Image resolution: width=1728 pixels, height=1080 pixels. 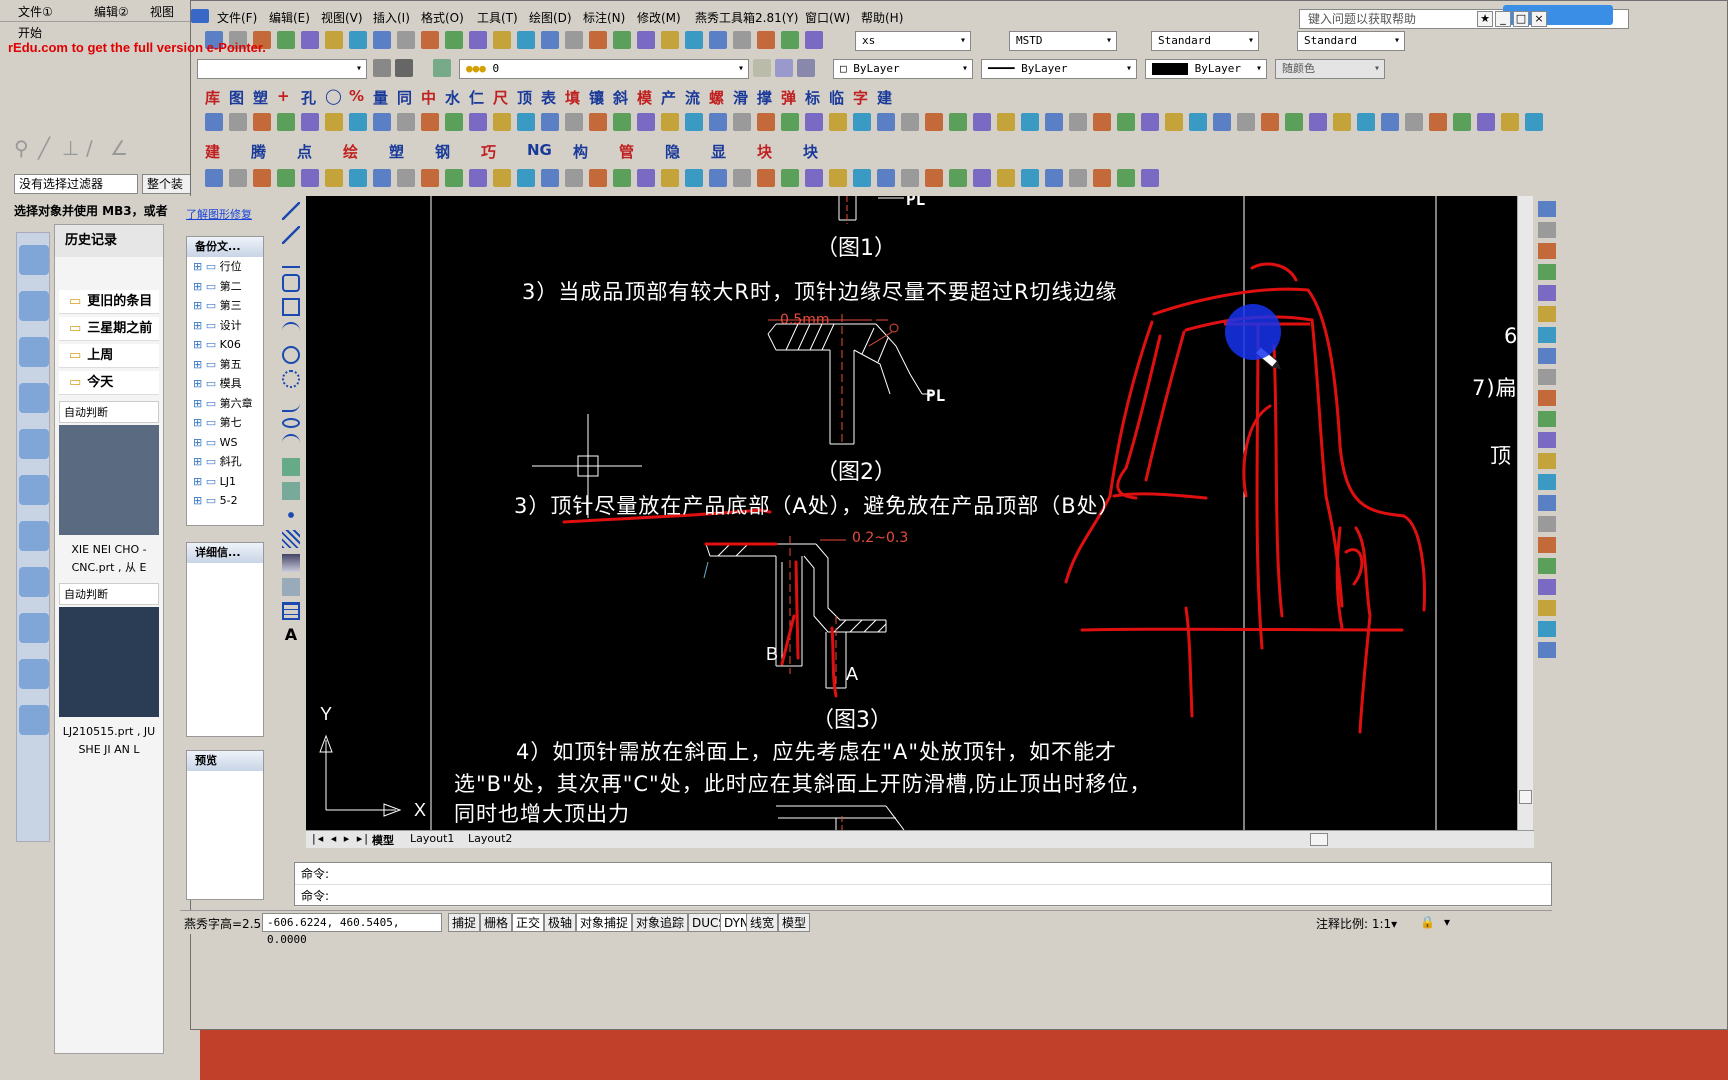 What do you see at coordinates (1206, 69) in the screenshot?
I see `lineweight-select: ByLayer` at bounding box center [1206, 69].